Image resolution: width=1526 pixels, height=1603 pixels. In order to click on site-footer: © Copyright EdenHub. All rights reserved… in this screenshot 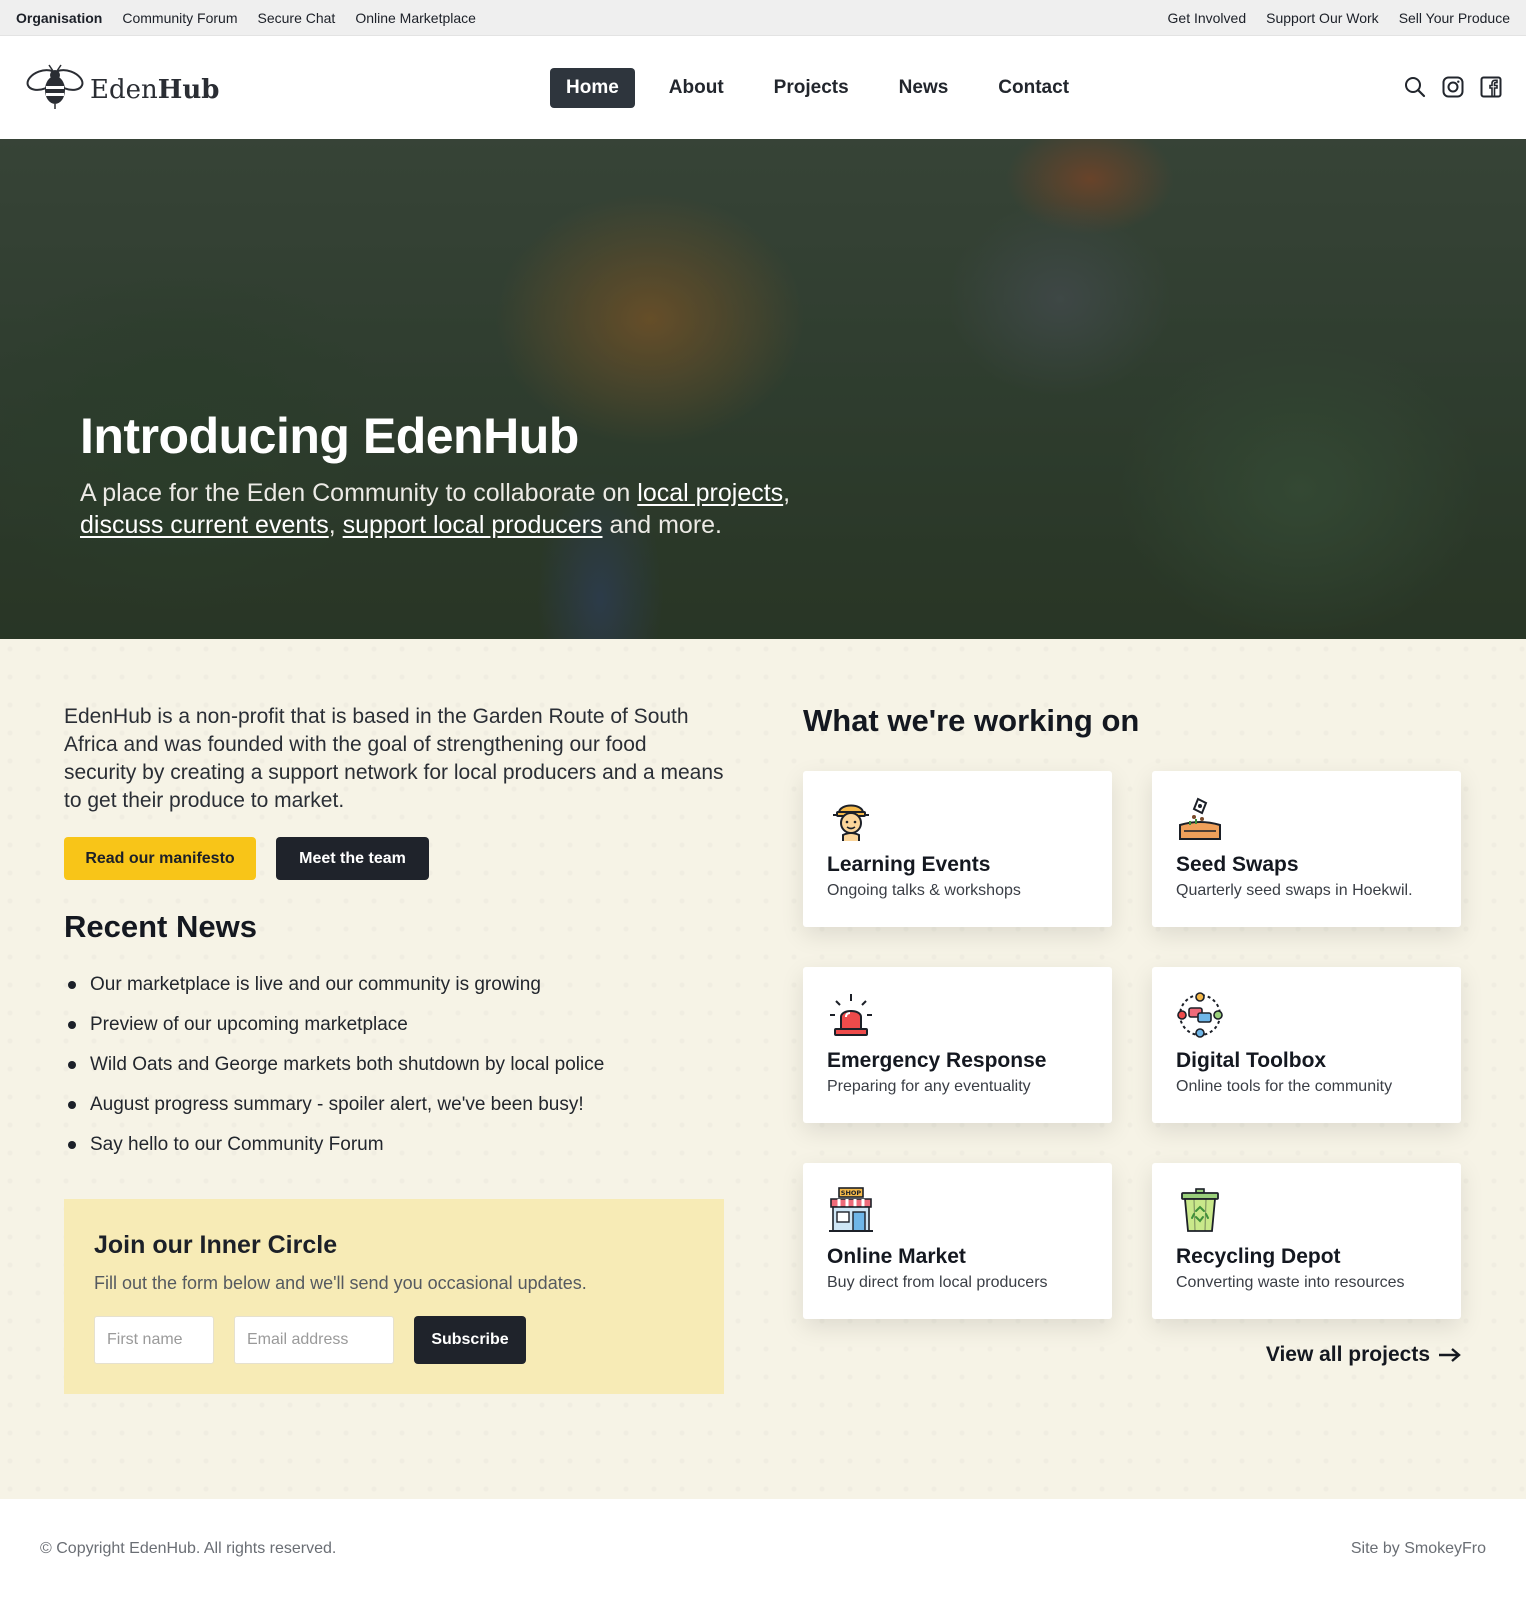, I will do `click(763, 1551)`.